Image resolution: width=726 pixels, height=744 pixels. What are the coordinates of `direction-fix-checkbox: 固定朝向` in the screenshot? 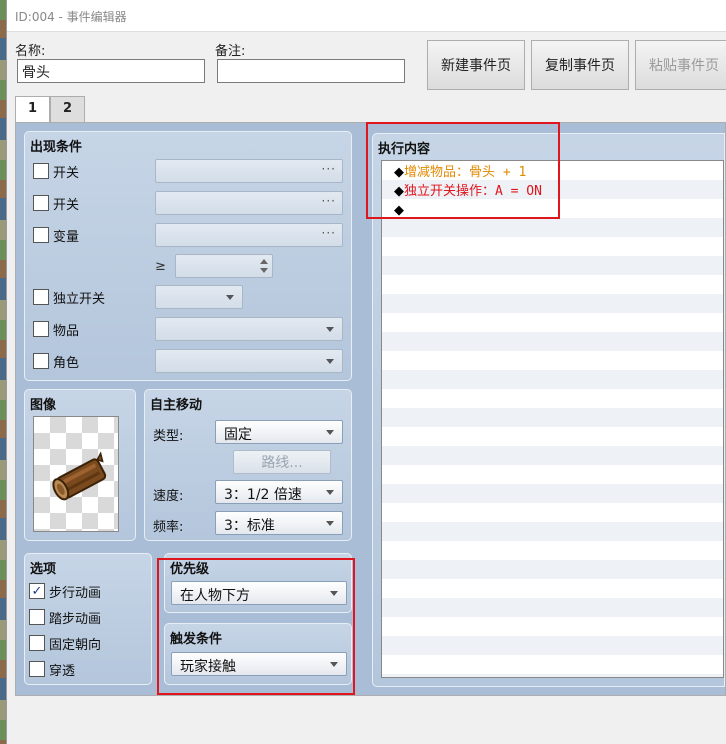 It's located at (65, 643).